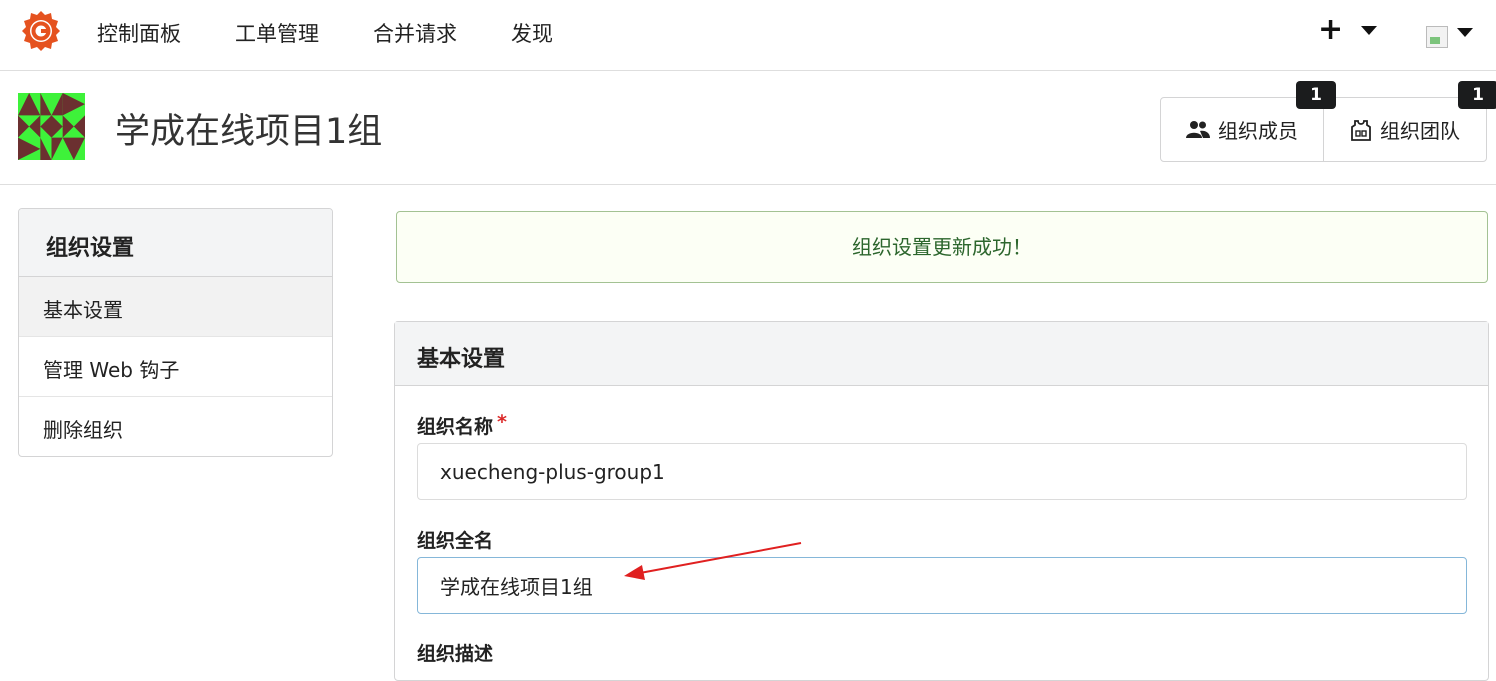  What do you see at coordinates (1316, 95) in the screenshot?
I see `members-count-badge: 1` at bounding box center [1316, 95].